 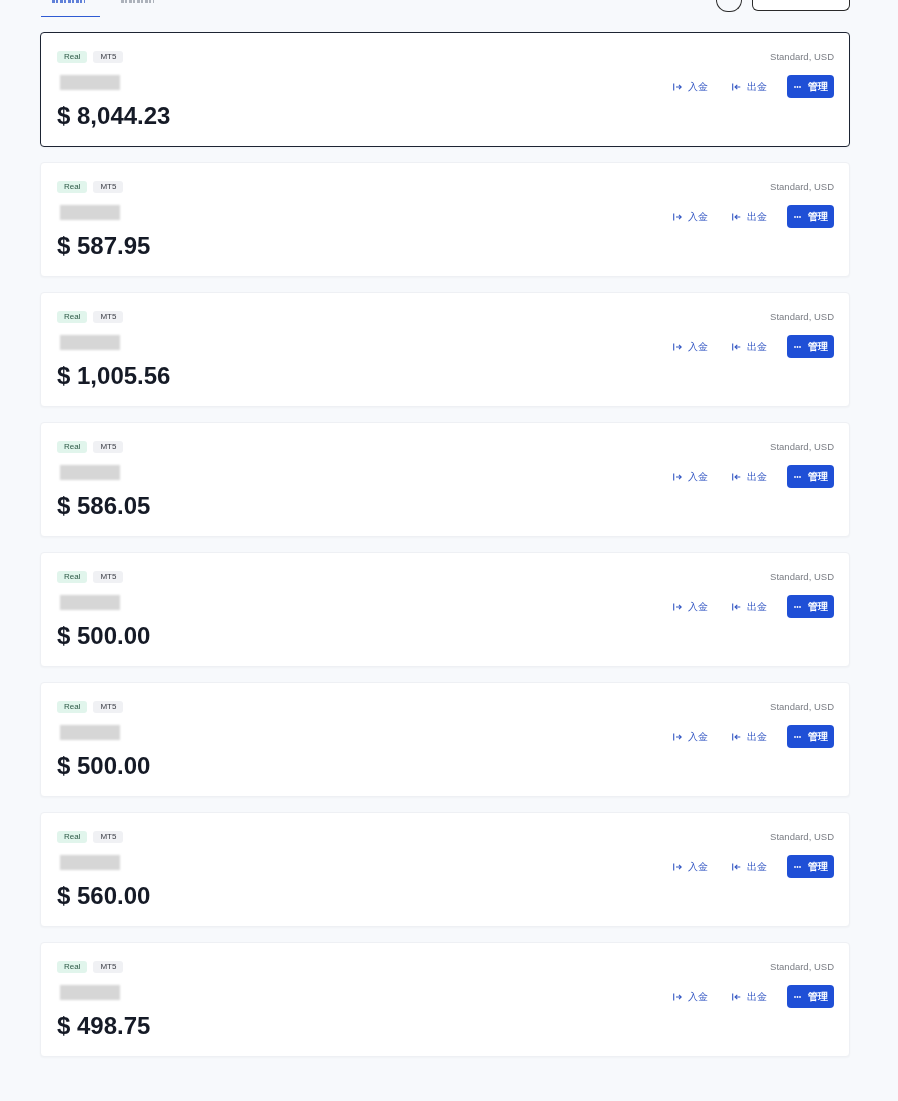 I want to click on account-balance: $ 560.00, so click(x=104, y=896).